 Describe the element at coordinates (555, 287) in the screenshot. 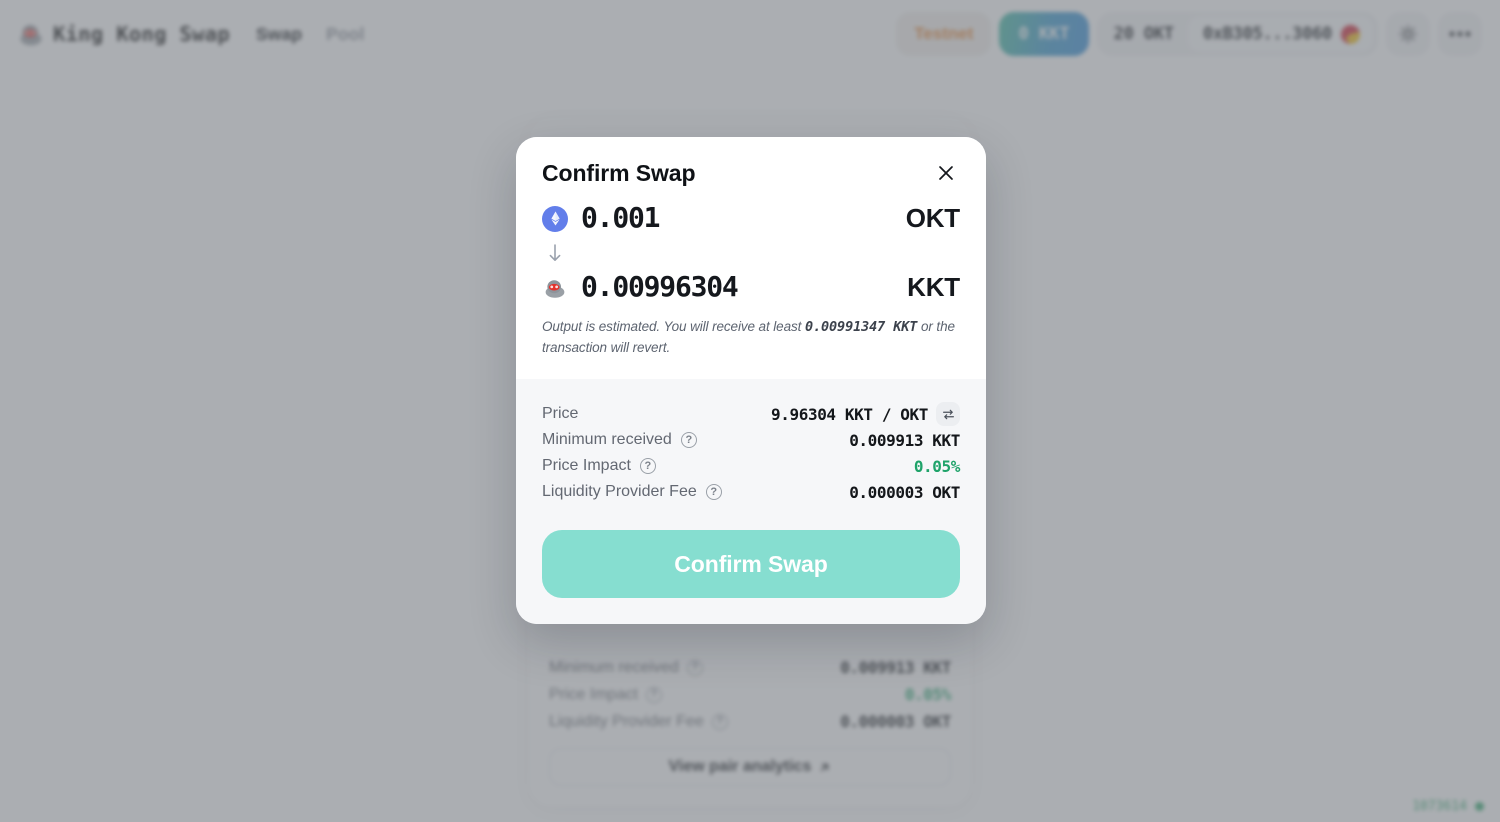

I see `kingkong-token-icon` at that location.